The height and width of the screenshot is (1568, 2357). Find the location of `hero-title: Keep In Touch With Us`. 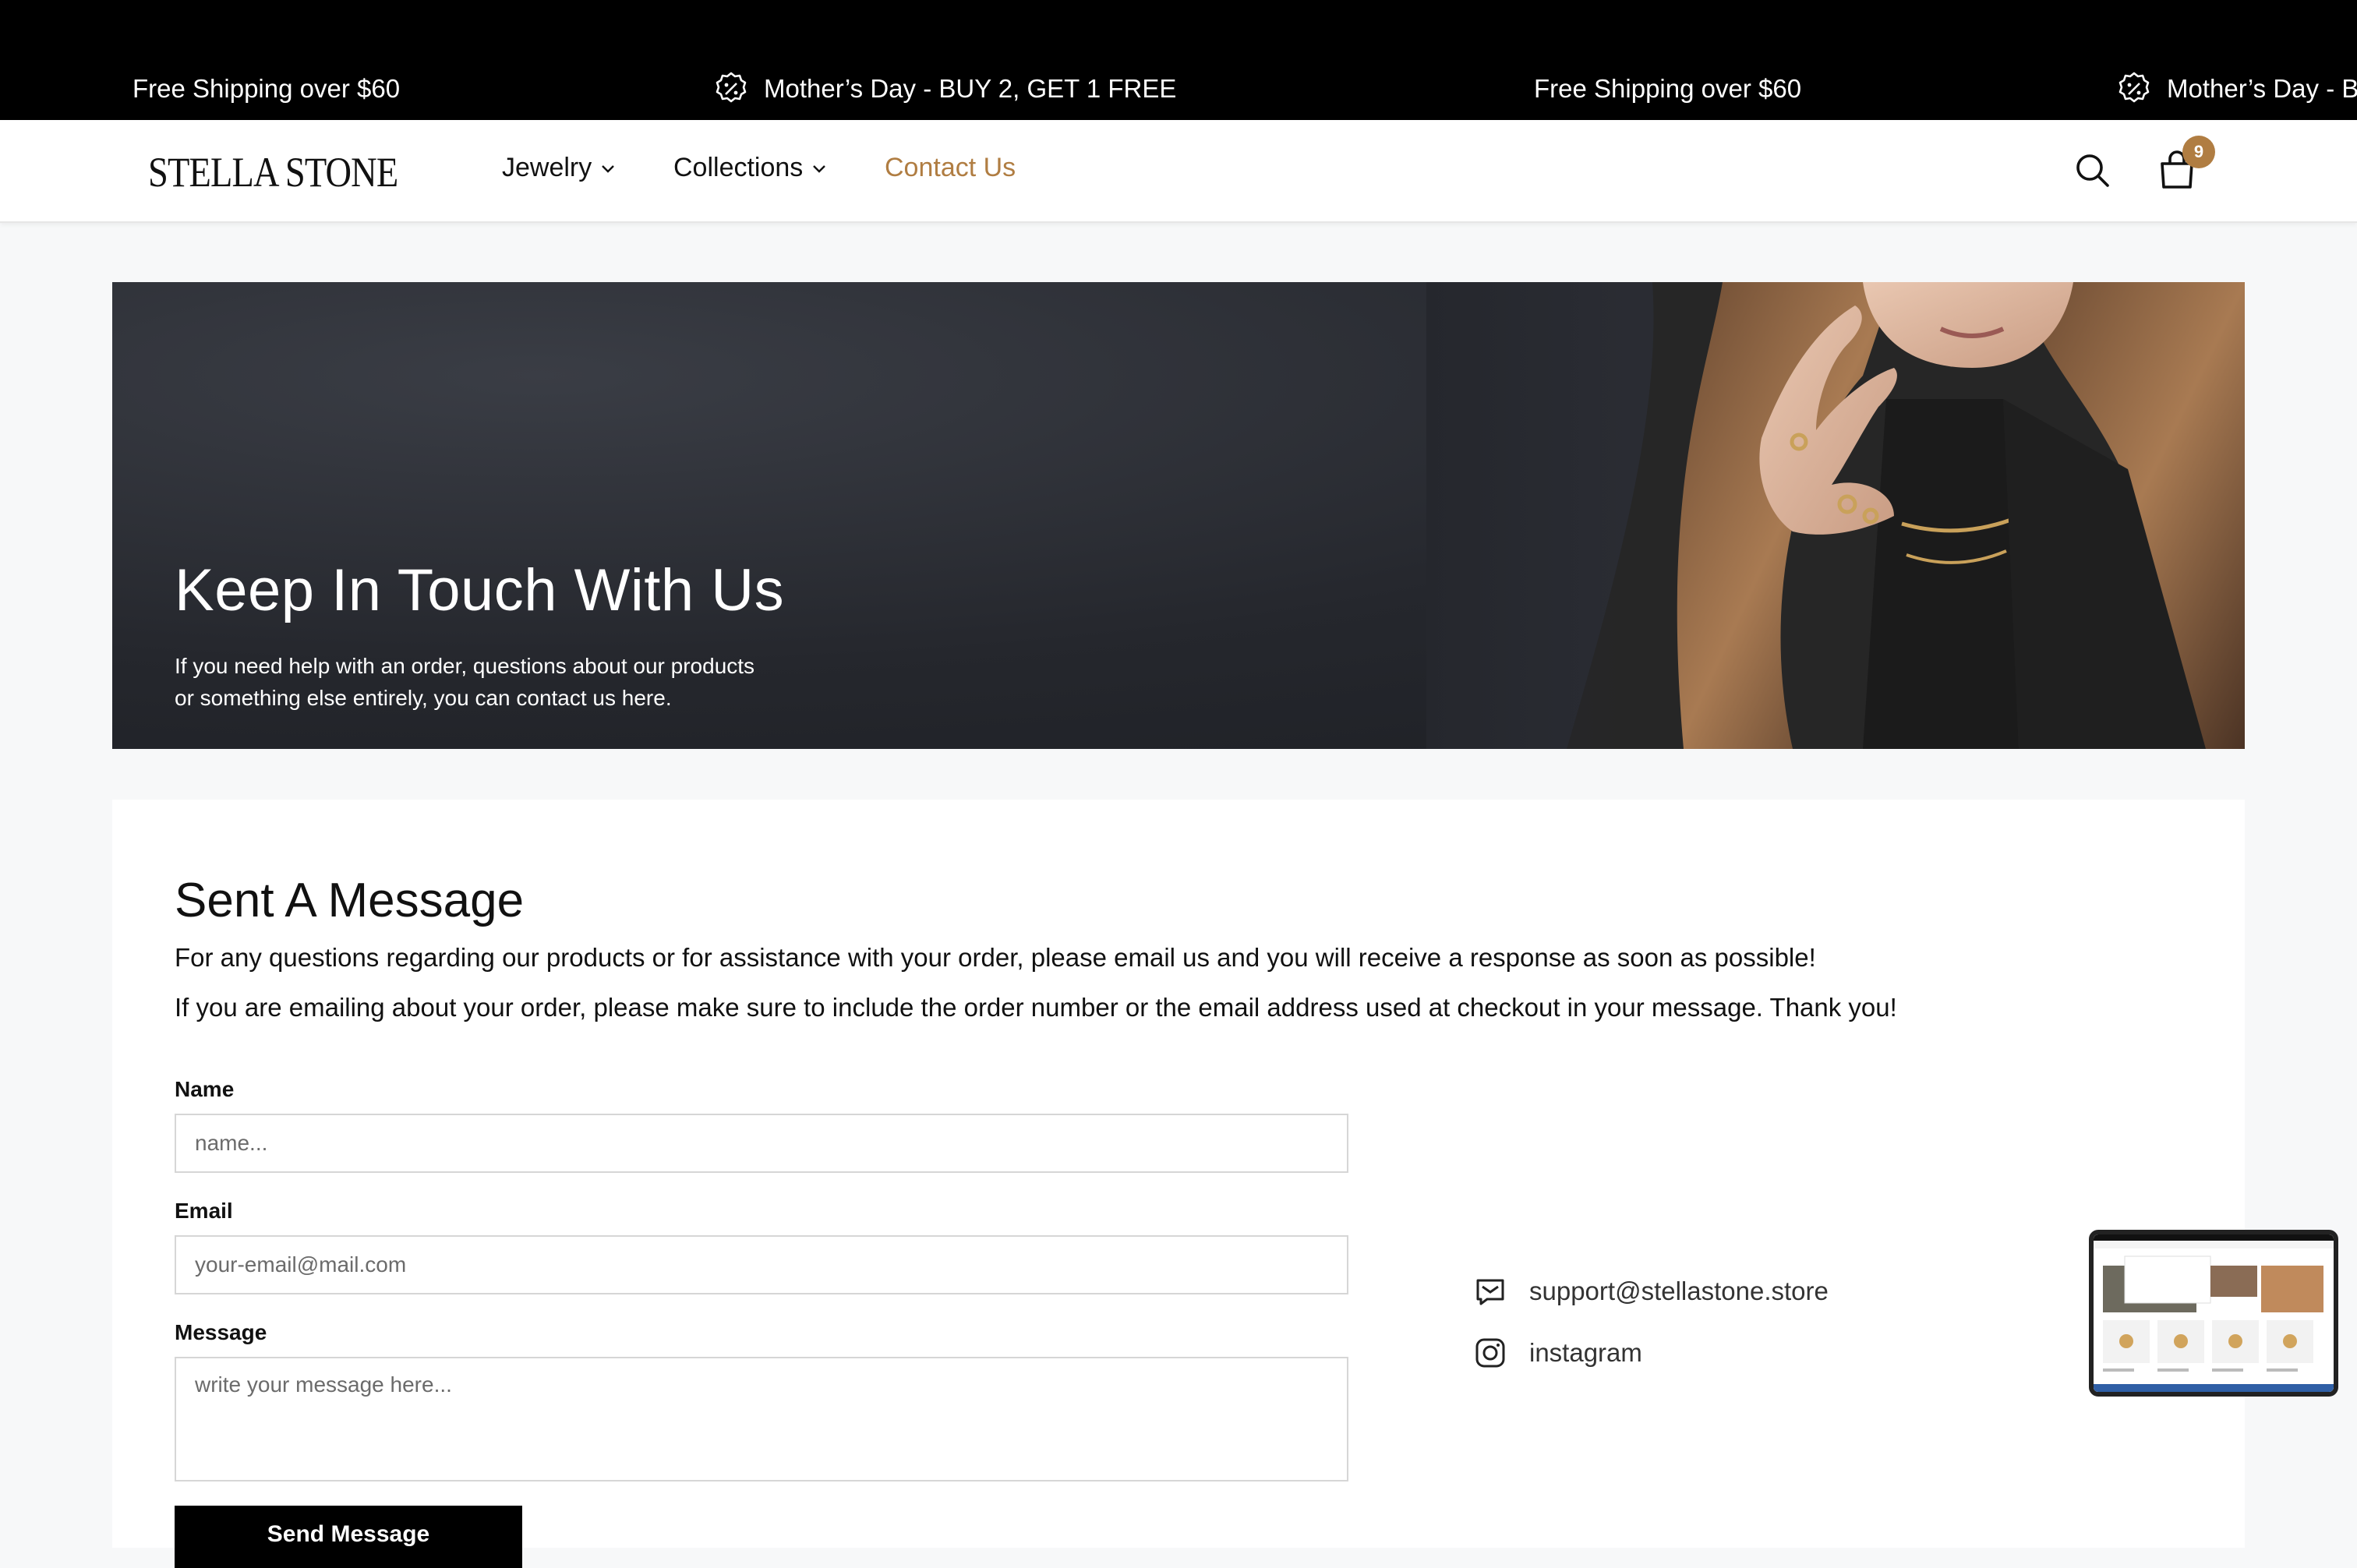

hero-title: Keep In Touch With Us is located at coordinates (480, 590).